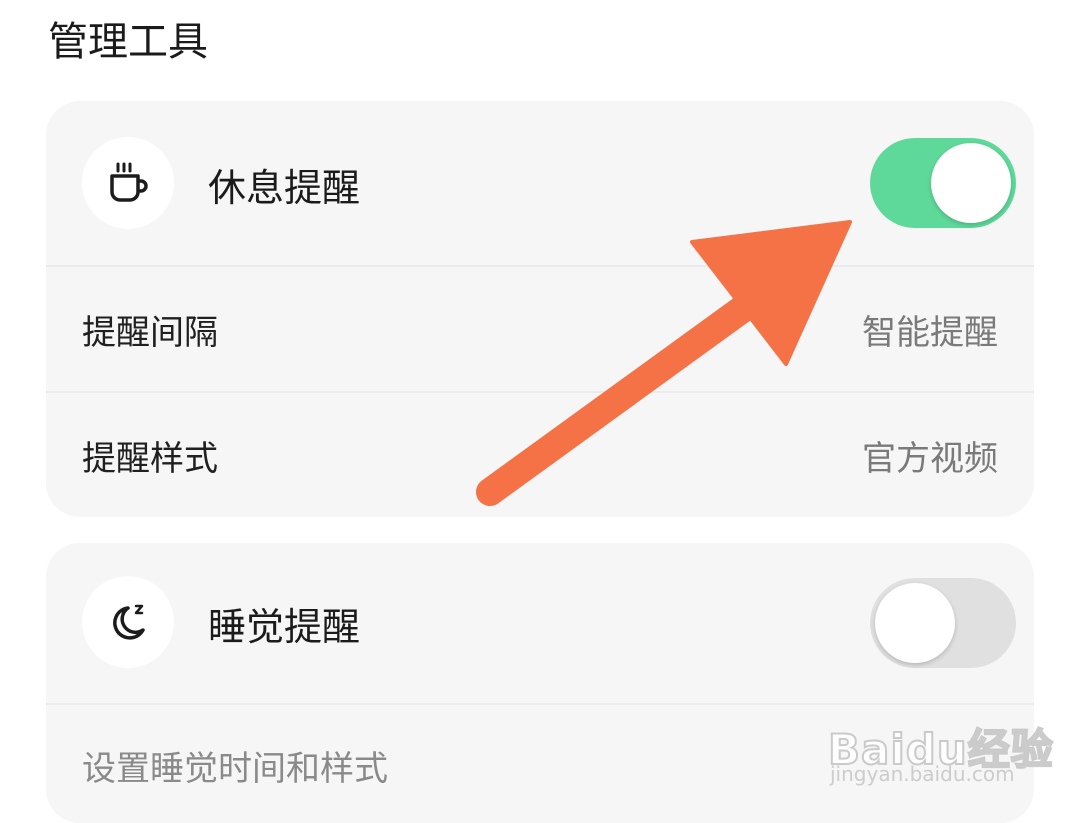  Describe the element at coordinates (150, 459) in the screenshot. I see `reminder-style-label: 提醒样式` at that location.